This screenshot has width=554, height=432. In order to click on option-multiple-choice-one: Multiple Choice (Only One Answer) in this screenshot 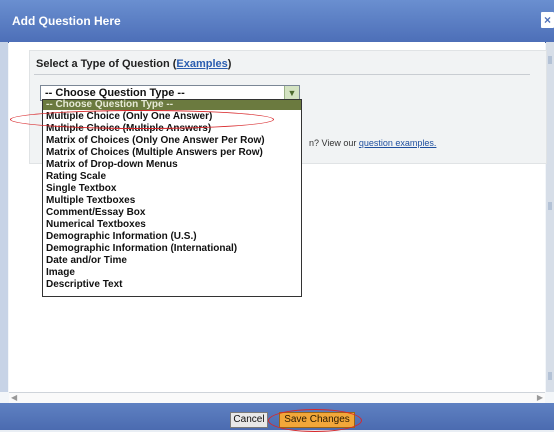, I will do `click(172, 117)`.